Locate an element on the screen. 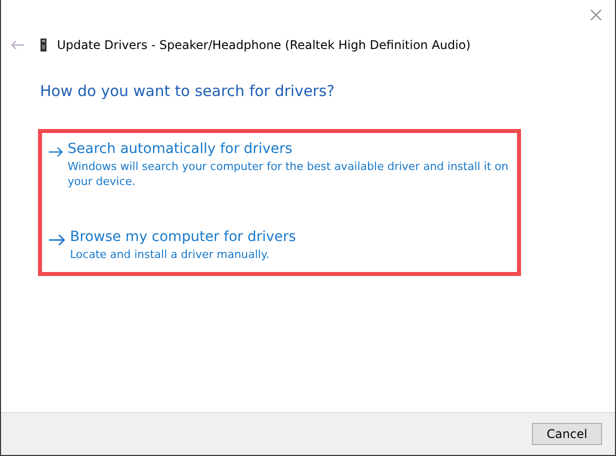 The width and height of the screenshot is (616, 456). window-title: Update Drivers - Speaker/Headphone (Realtek High Definition Audio) is located at coordinates (264, 45).